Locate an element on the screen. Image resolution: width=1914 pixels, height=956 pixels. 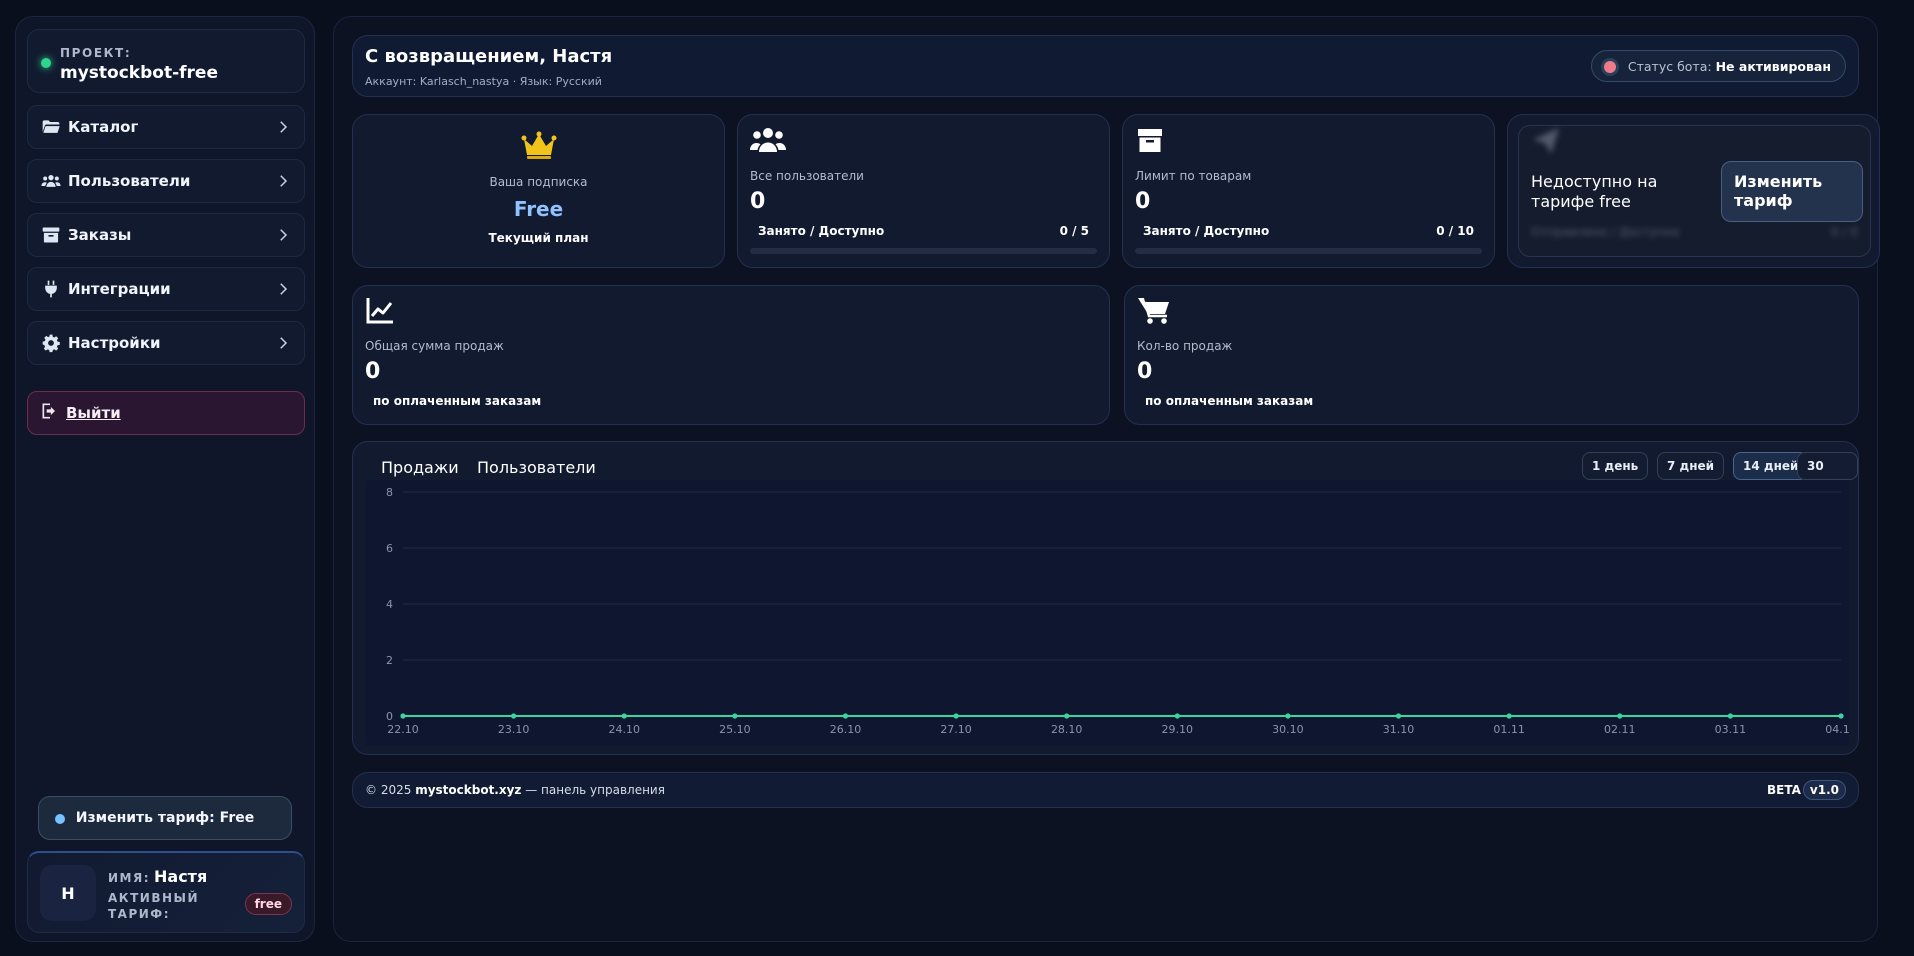
y-tick-label: 8 is located at coordinates (389, 492).